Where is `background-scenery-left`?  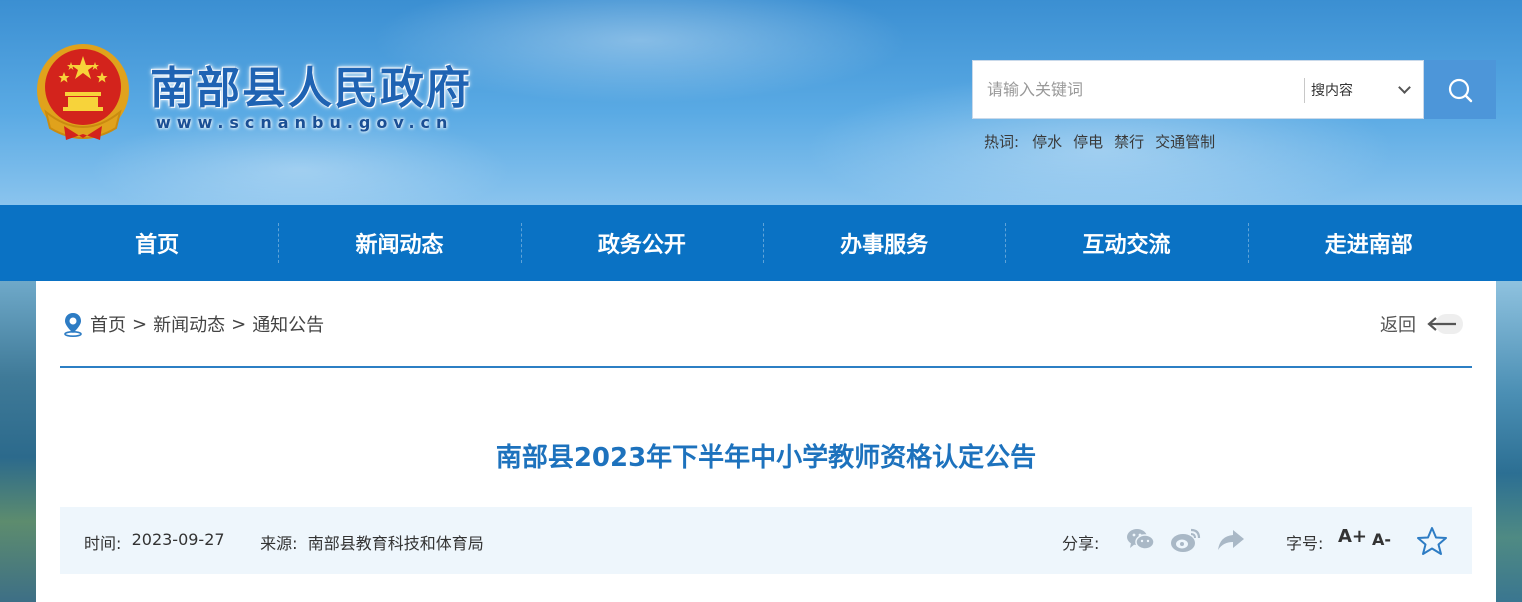
background-scenery-left is located at coordinates (18, 441).